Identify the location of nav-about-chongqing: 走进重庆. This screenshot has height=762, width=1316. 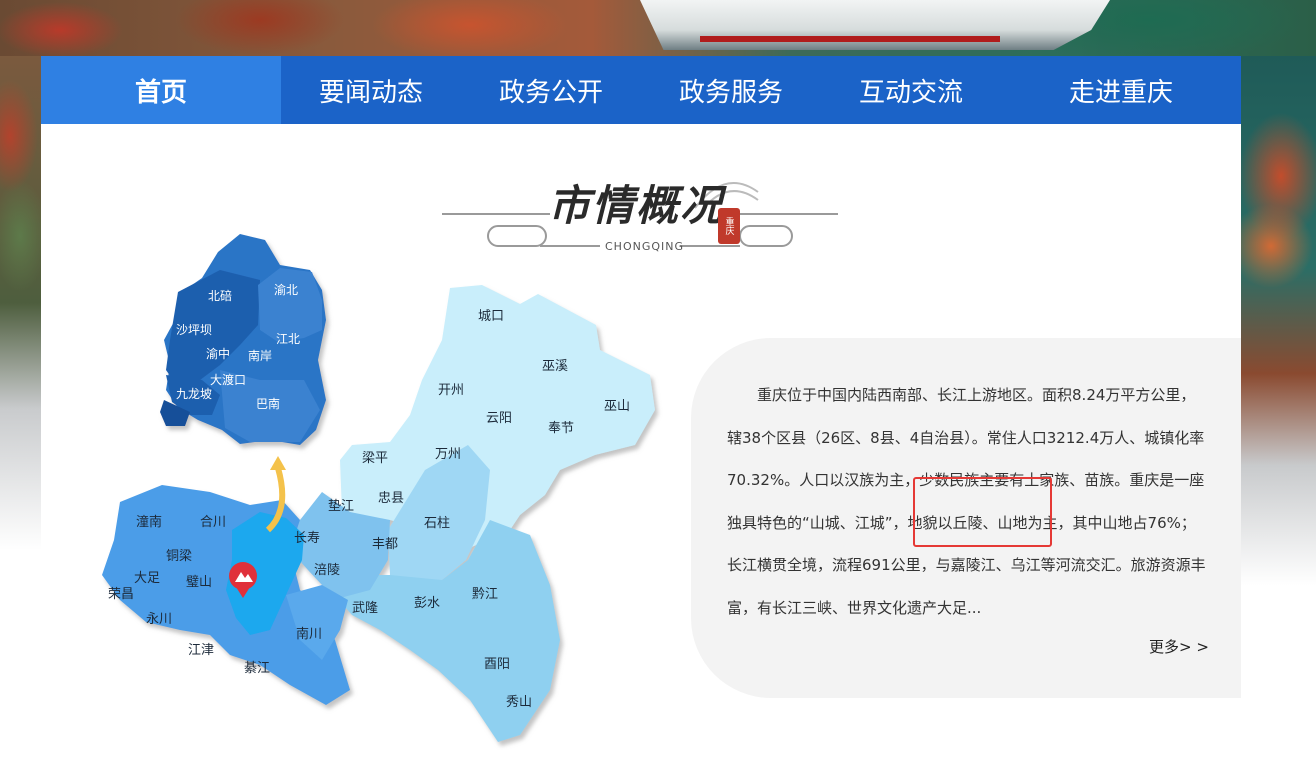
(1121, 90).